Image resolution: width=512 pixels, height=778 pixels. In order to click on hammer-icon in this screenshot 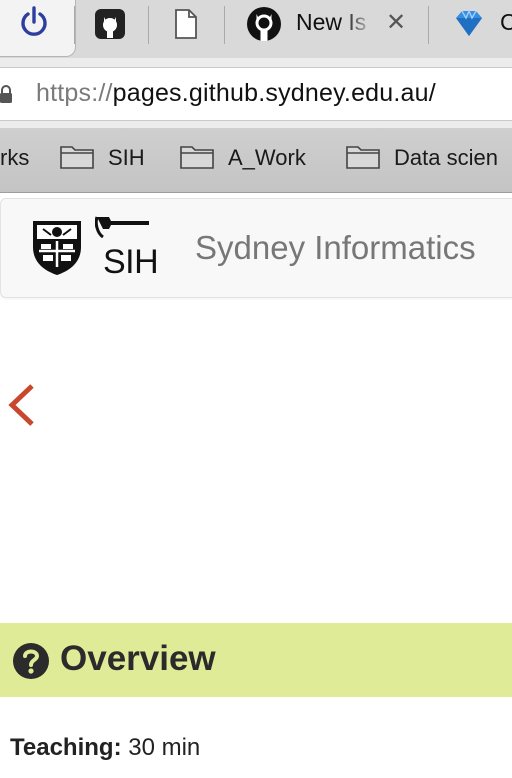, I will do `click(122, 228)`.